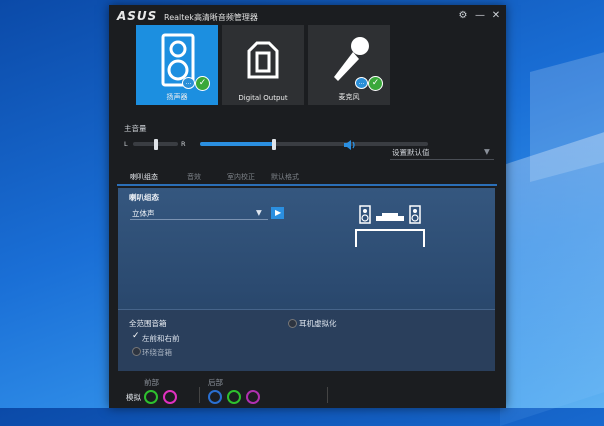  What do you see at coordinates (157, 352) in the screenshot?
I see `option-label: 环绕音箱` at bounding box center [157, 352].